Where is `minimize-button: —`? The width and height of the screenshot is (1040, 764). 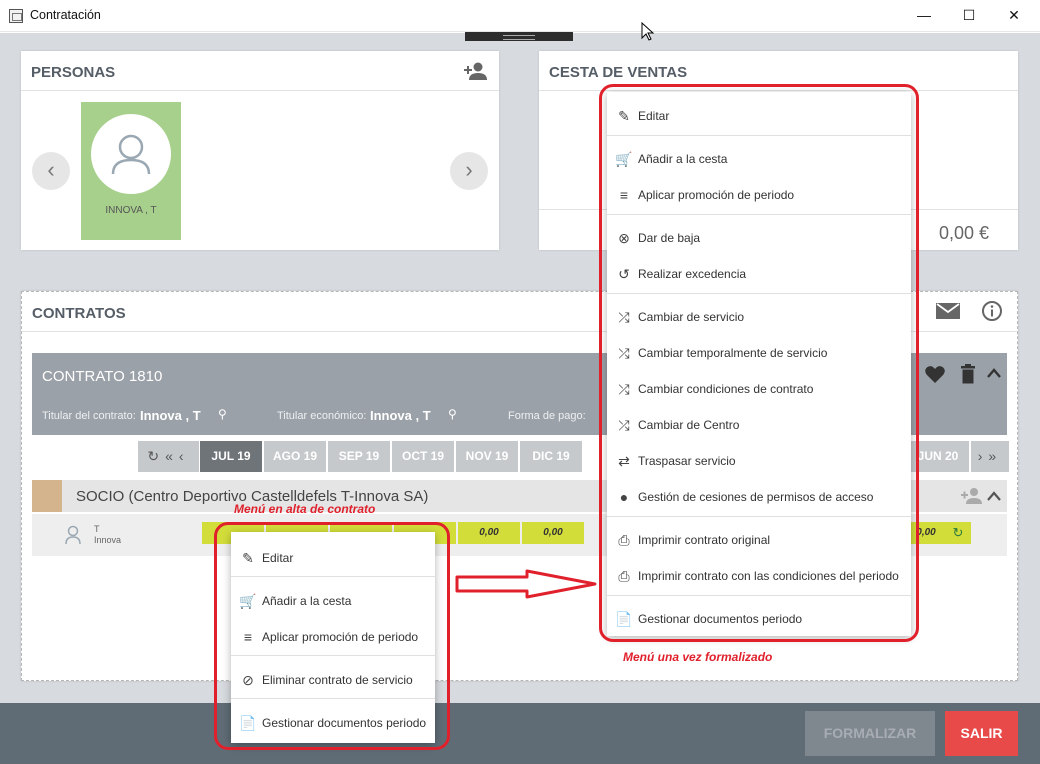
minimize-button: — is located at coordinates (924, 15).